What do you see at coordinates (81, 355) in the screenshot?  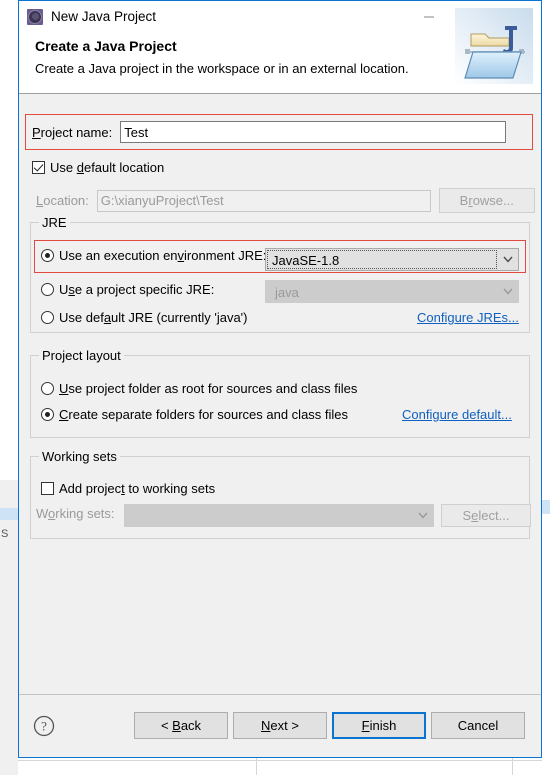 I see `project-layout-group-title: Project layout` at bounding box center [81, 355].